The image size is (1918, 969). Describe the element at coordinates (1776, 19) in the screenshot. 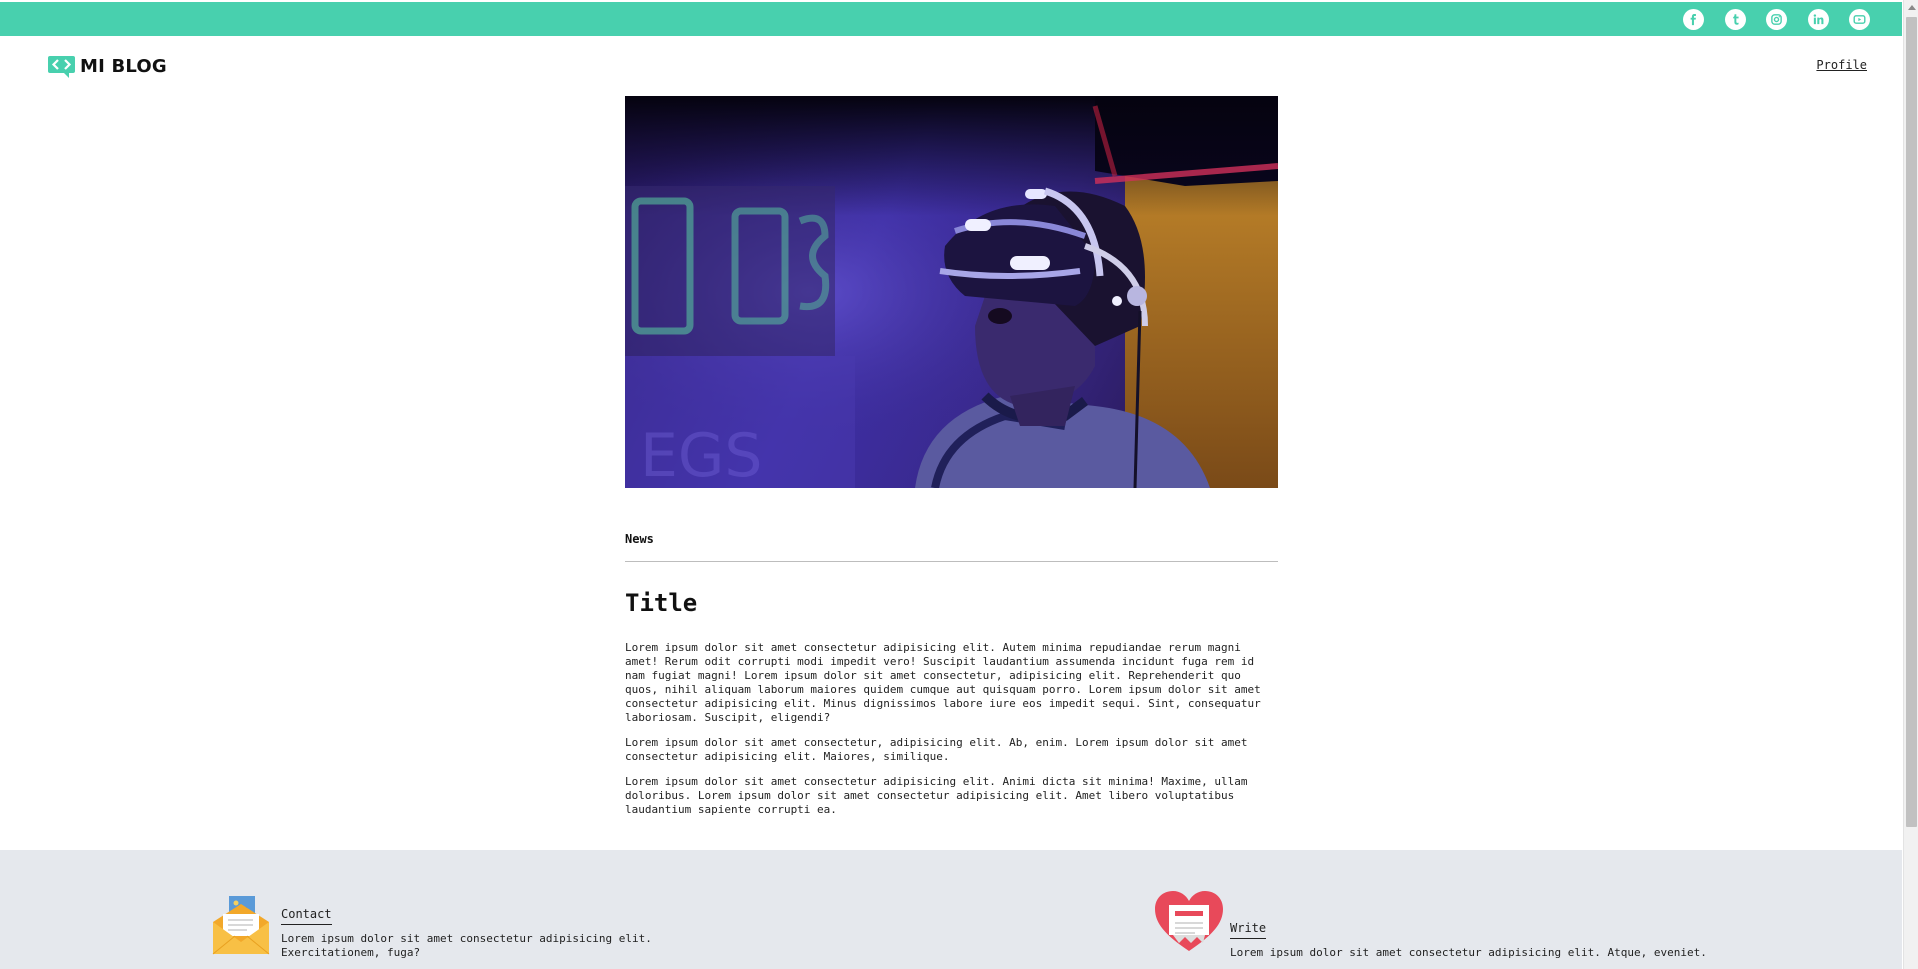

I see `instagram-icon` at that location.